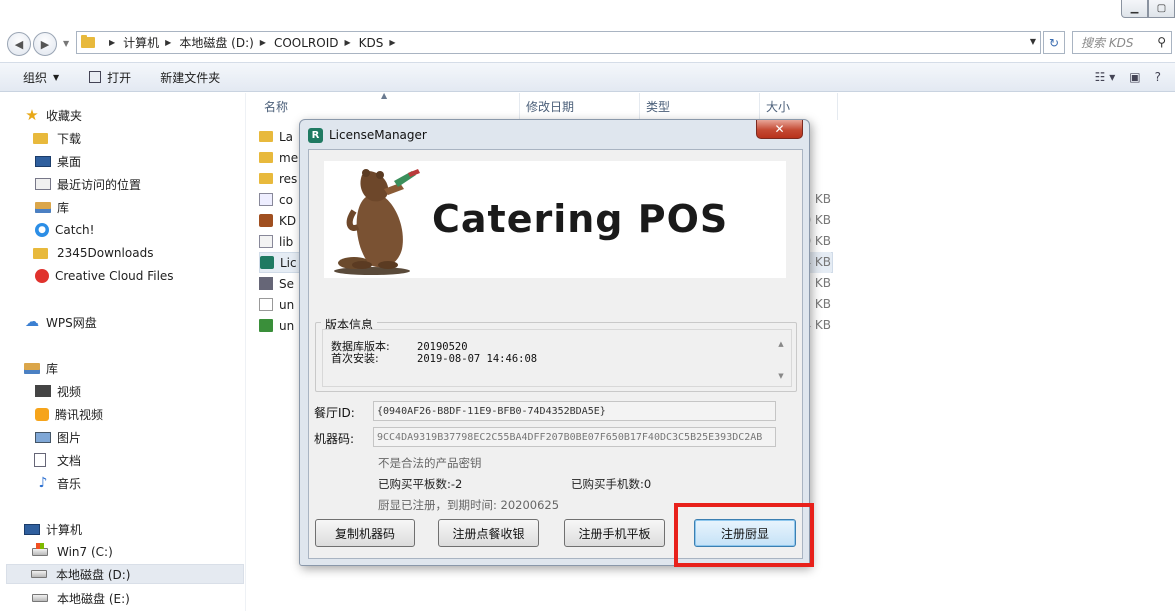  I want to click on sidebar-item-documents: 文档, so click(57, 460).